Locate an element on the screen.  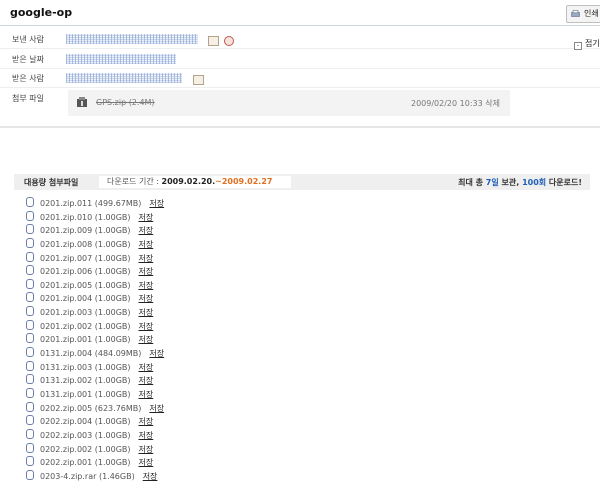
retention-days: 7일 is located at coordinates (492, 182).